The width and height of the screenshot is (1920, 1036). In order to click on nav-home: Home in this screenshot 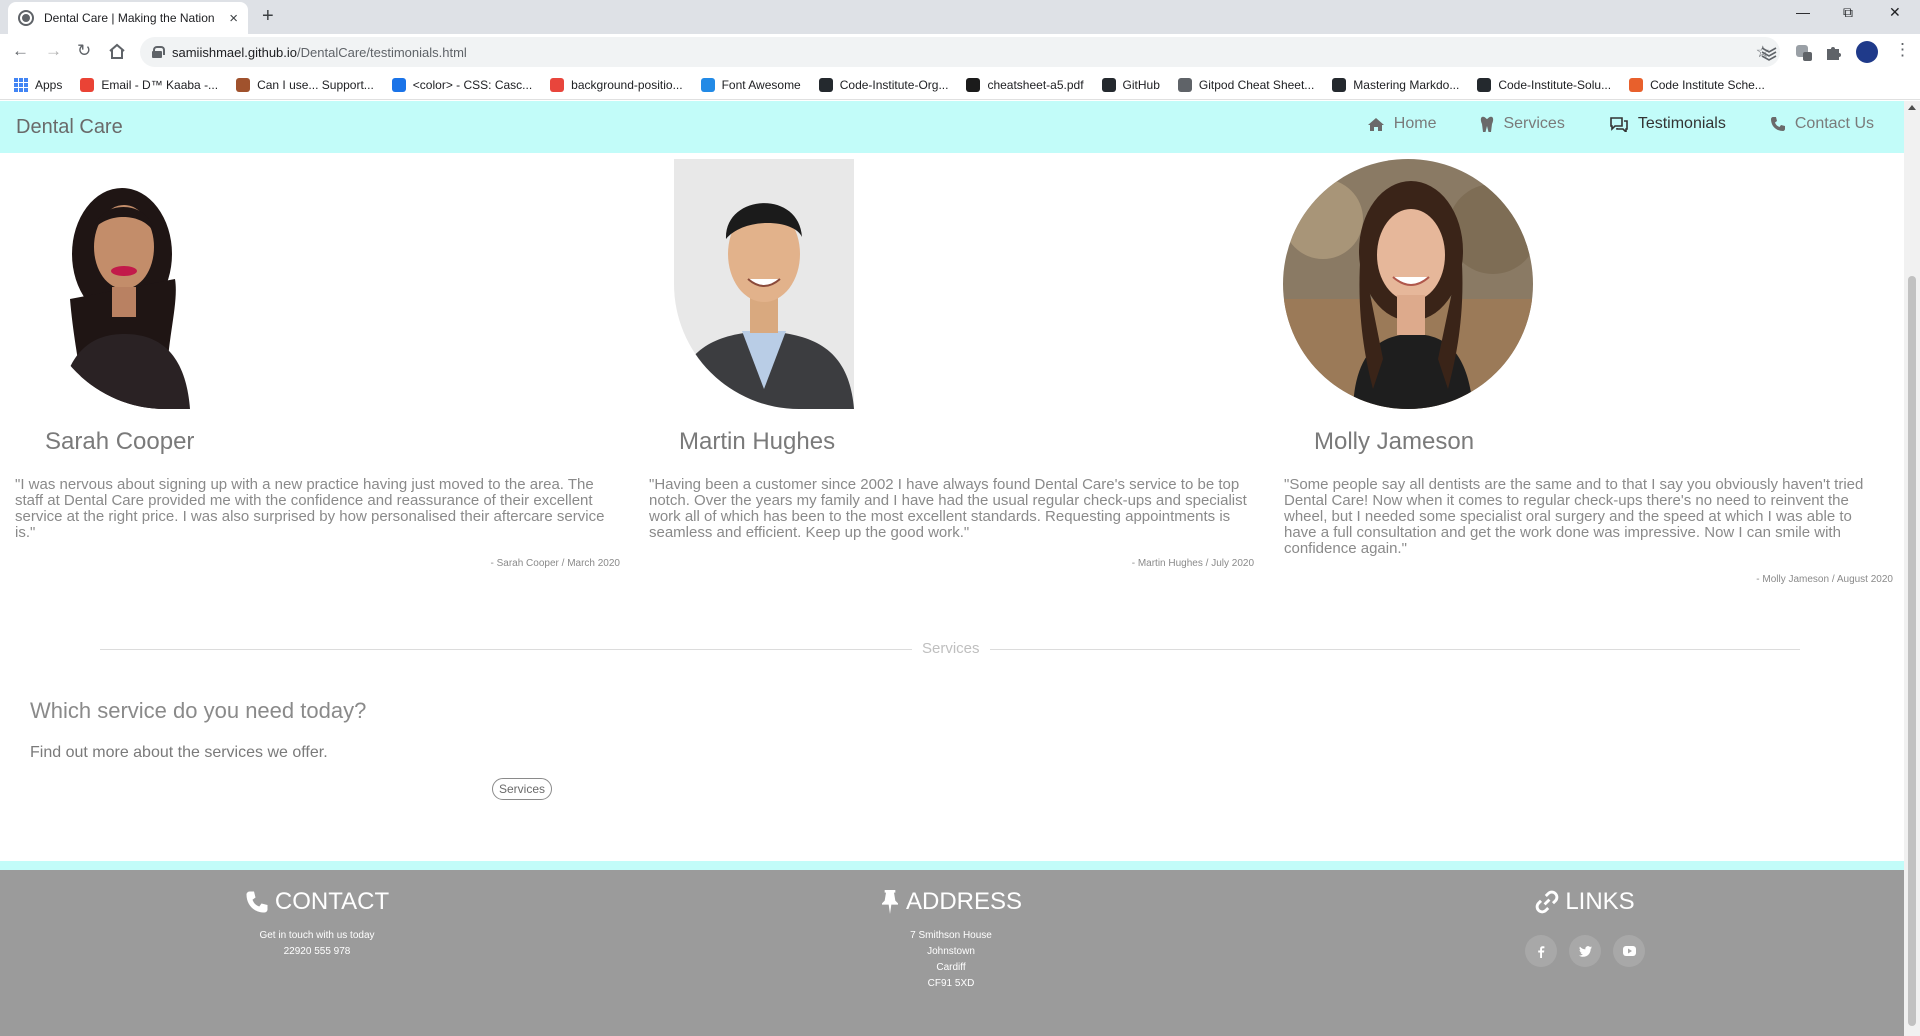, I will do `click(1402, 124)`.